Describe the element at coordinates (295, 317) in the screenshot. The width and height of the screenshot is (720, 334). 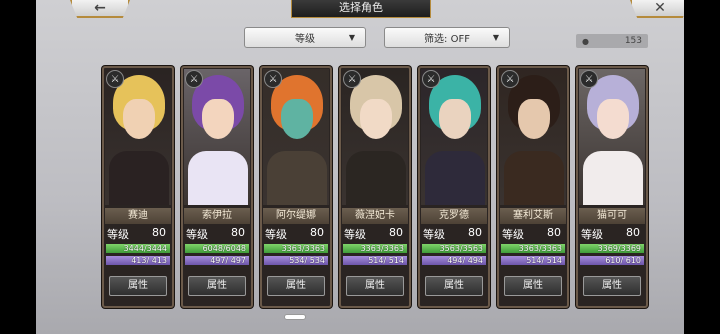
I see `page-indicator` at that location.